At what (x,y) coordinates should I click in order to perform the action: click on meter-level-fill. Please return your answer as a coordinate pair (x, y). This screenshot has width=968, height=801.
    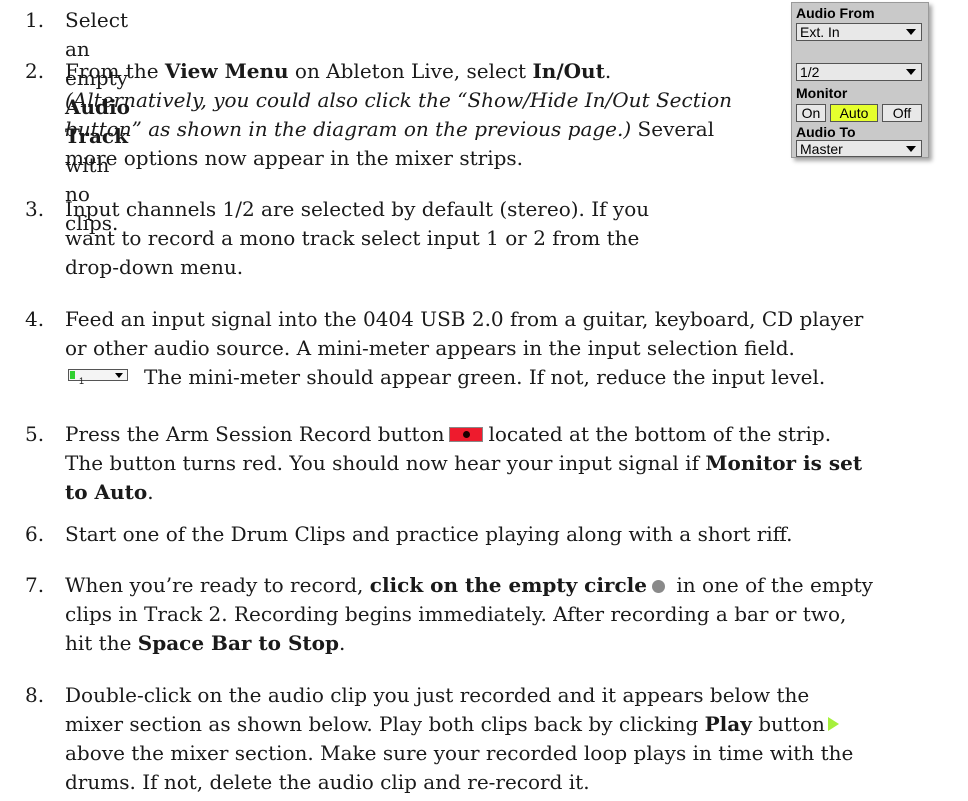
    Looking at the image, I should click on (72, 375).